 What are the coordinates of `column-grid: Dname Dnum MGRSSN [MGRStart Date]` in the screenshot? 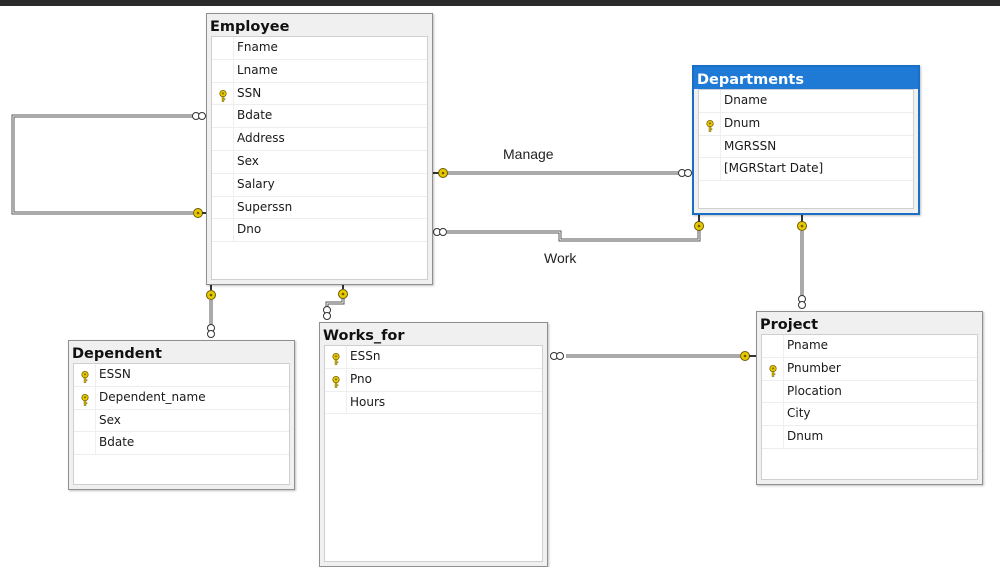 It's located at (806, 149).